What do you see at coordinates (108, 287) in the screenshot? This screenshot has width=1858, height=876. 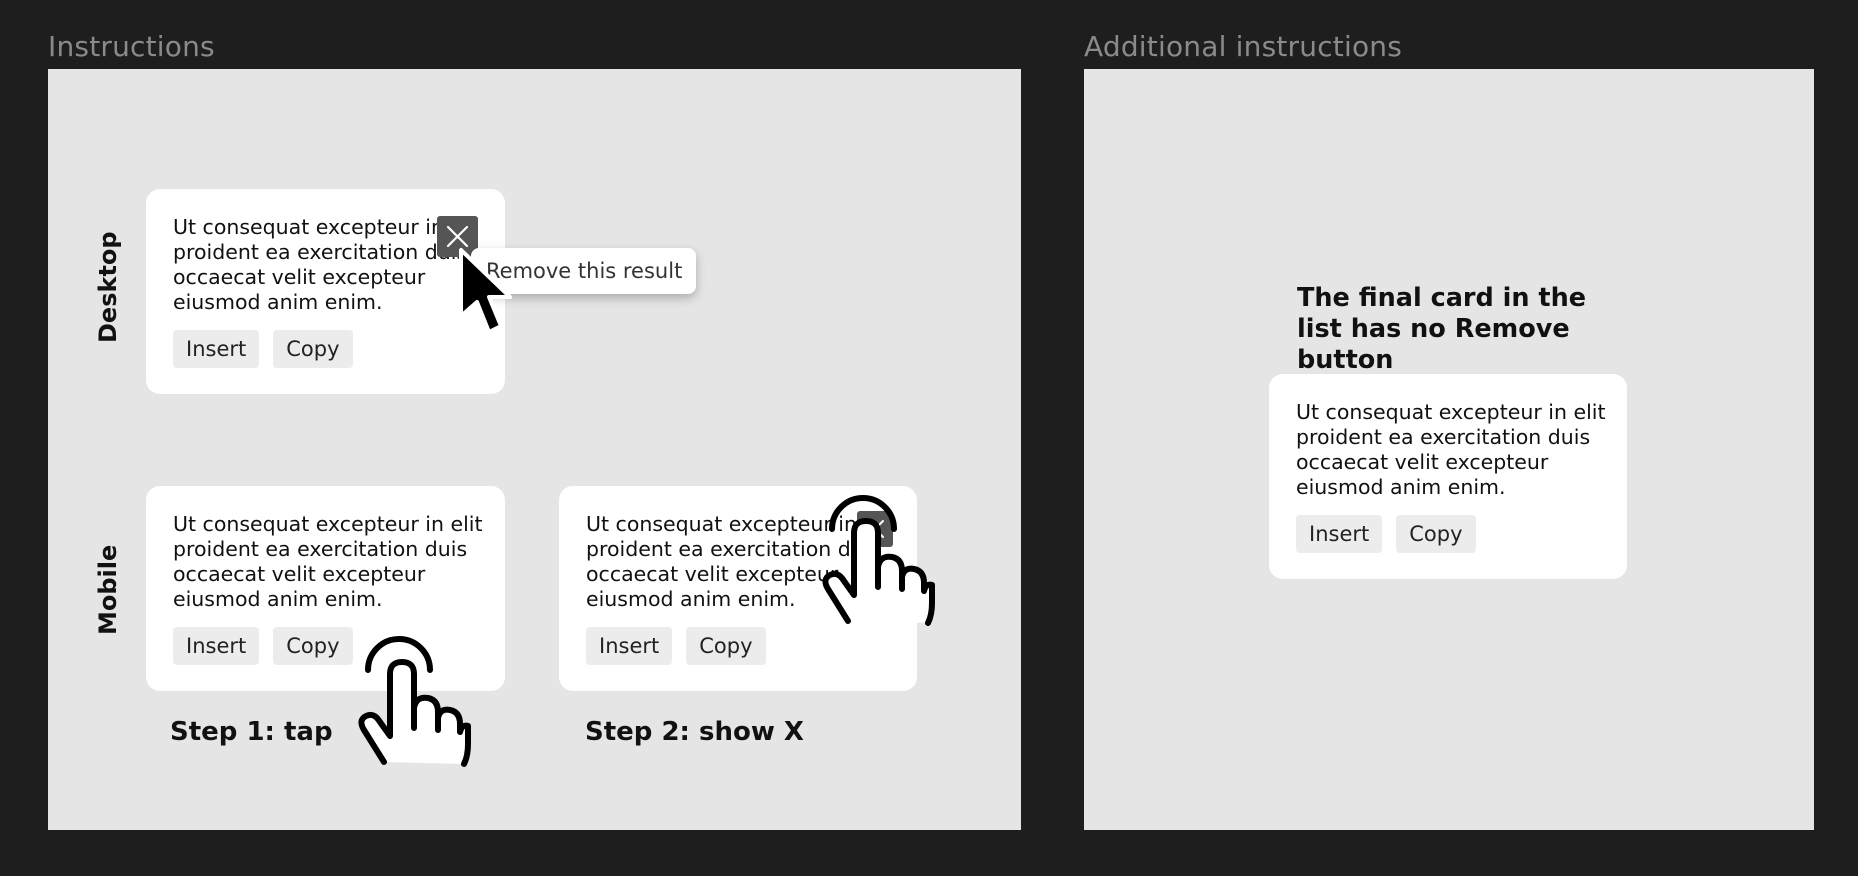 I see `desktop-label: Desktop` at bounding box center [108, 287].